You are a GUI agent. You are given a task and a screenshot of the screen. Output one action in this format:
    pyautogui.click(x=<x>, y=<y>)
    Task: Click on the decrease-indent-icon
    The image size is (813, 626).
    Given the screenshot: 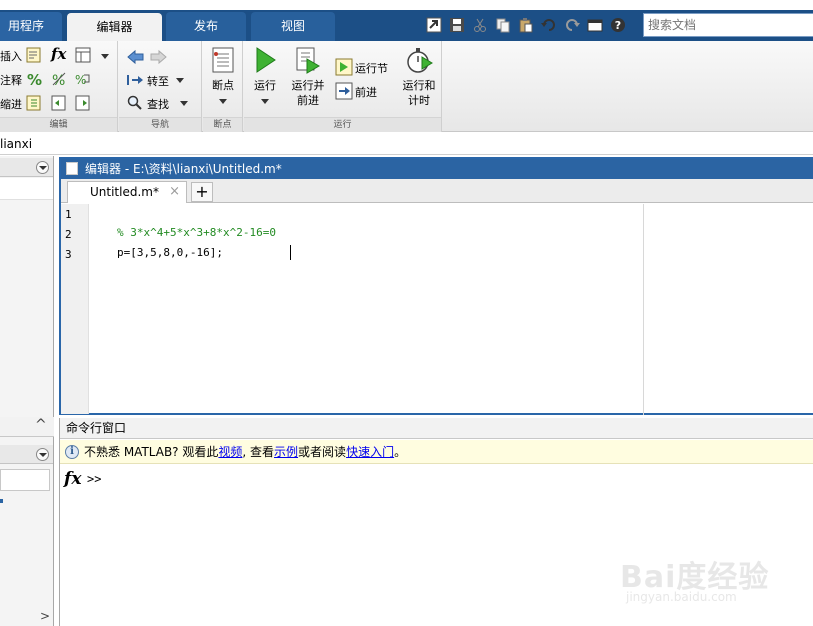 What is the action you would take?
    pyautogui.click(x=59, y=103)
    